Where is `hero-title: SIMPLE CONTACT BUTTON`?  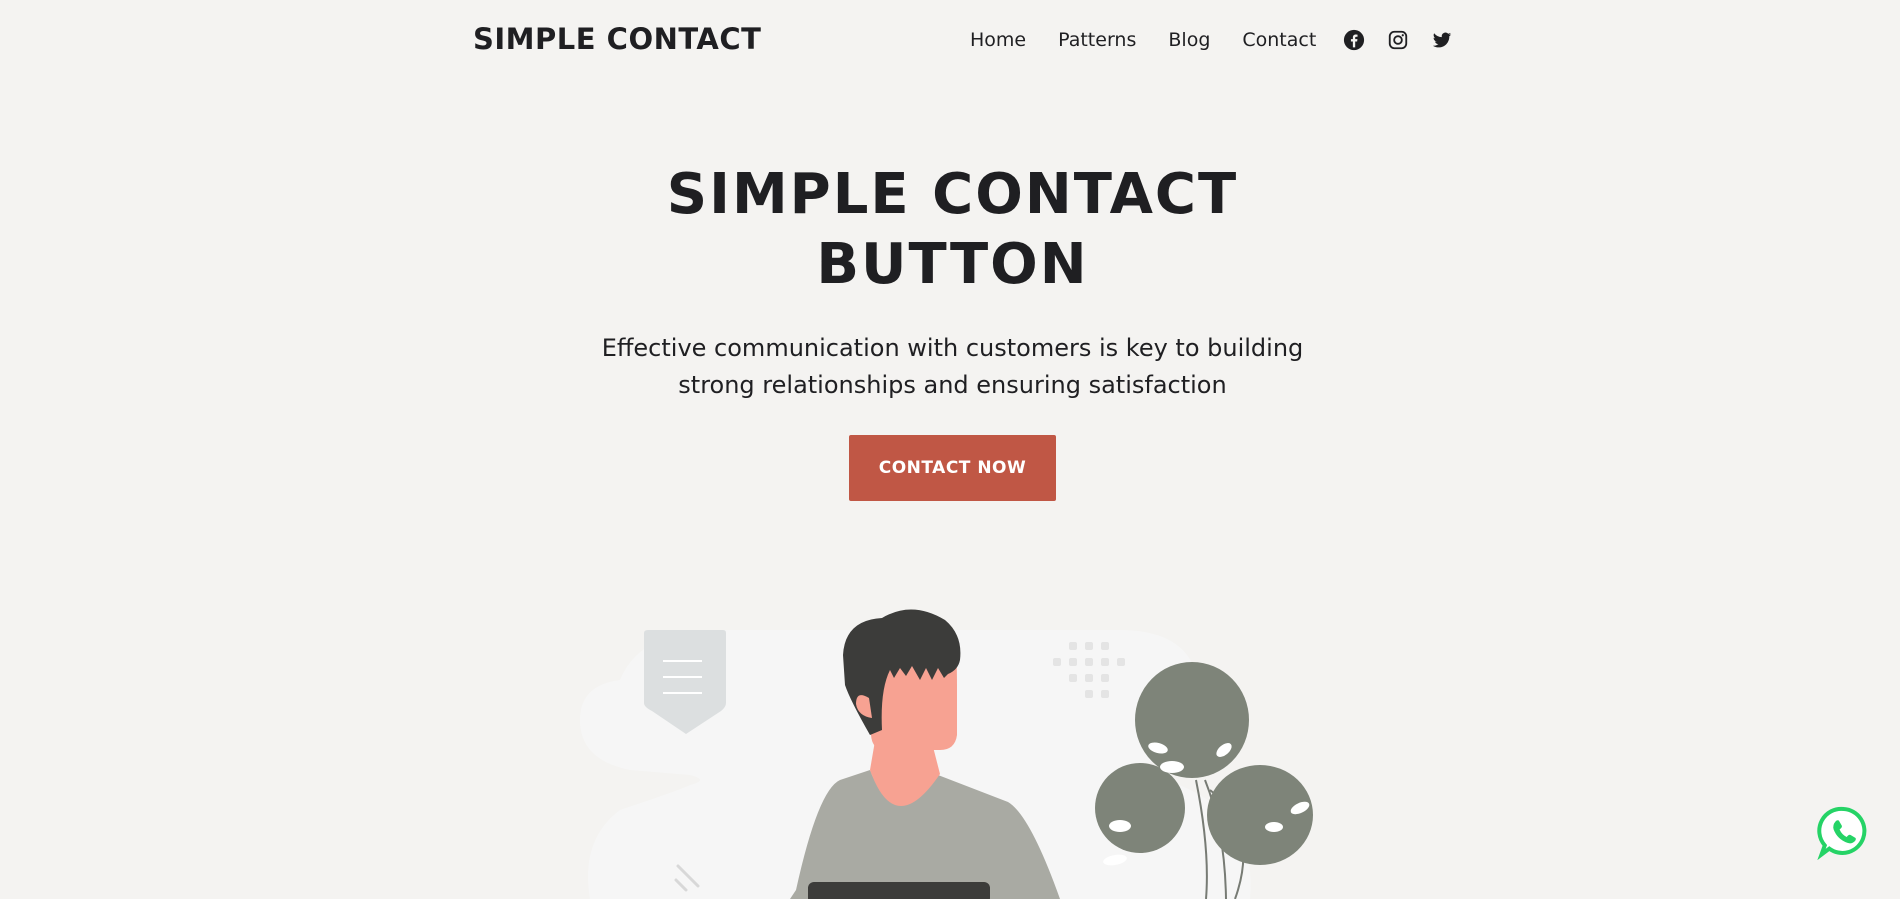 hero-title: SIMPLE CONTACT BUTTON is located at coordinates (952, 230).